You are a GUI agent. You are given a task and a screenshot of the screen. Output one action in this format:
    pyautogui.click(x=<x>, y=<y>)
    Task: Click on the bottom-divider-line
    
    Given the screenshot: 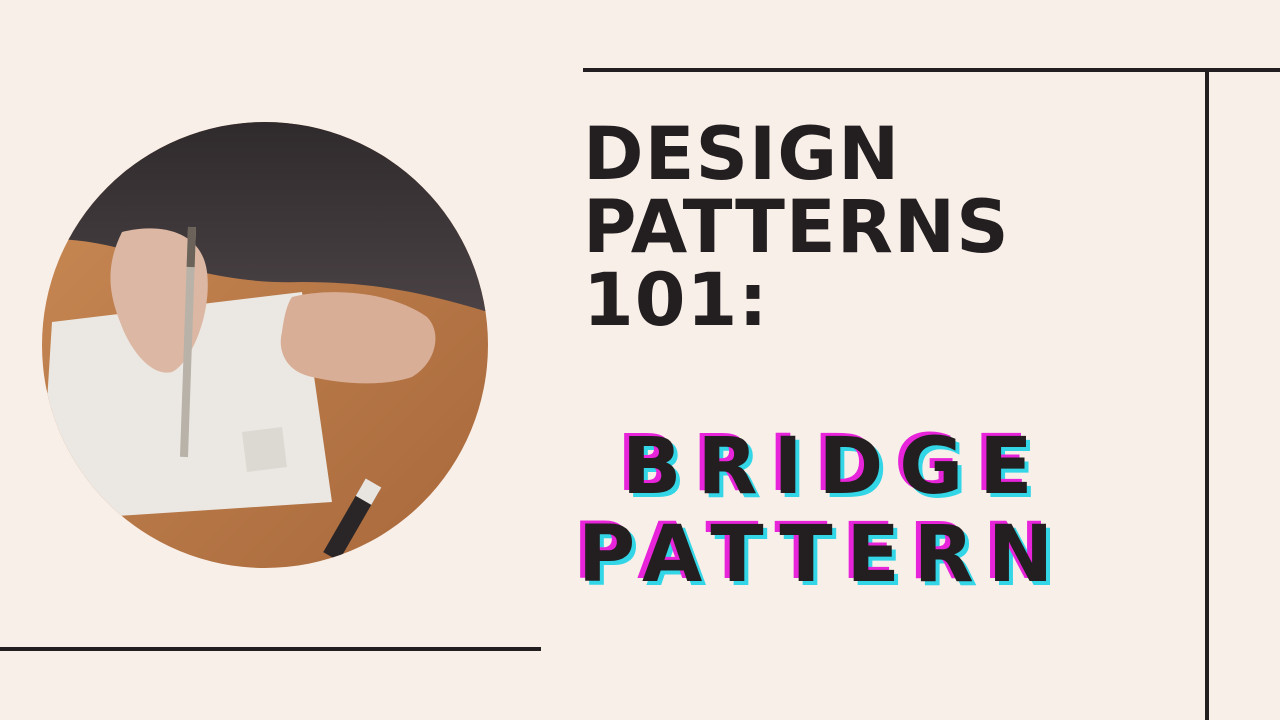 What is the action you would take?
    pyautogui.click(x=270, y=649)
    